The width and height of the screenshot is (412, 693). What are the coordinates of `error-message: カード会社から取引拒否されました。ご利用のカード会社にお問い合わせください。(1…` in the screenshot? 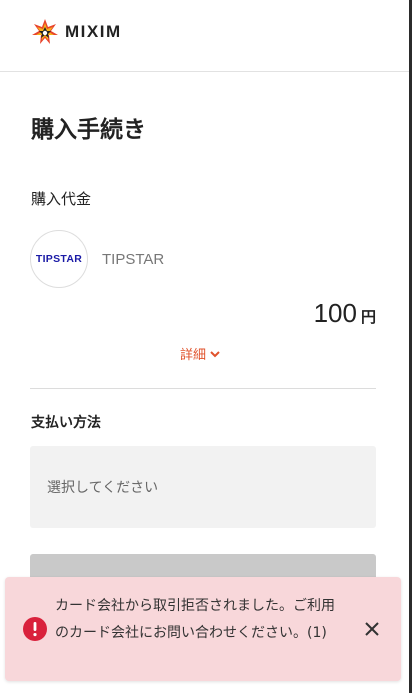 It's located at (195, 619).